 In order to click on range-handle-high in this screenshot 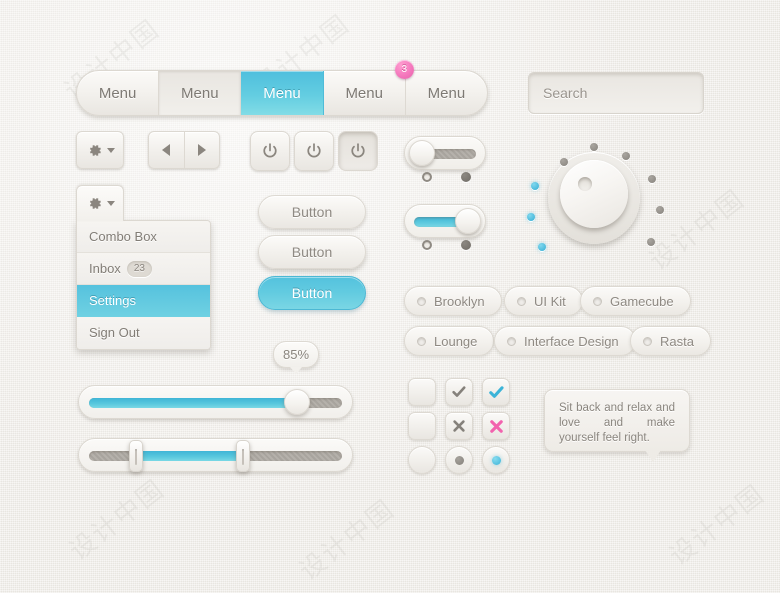, I will do `click(243, 456)`.